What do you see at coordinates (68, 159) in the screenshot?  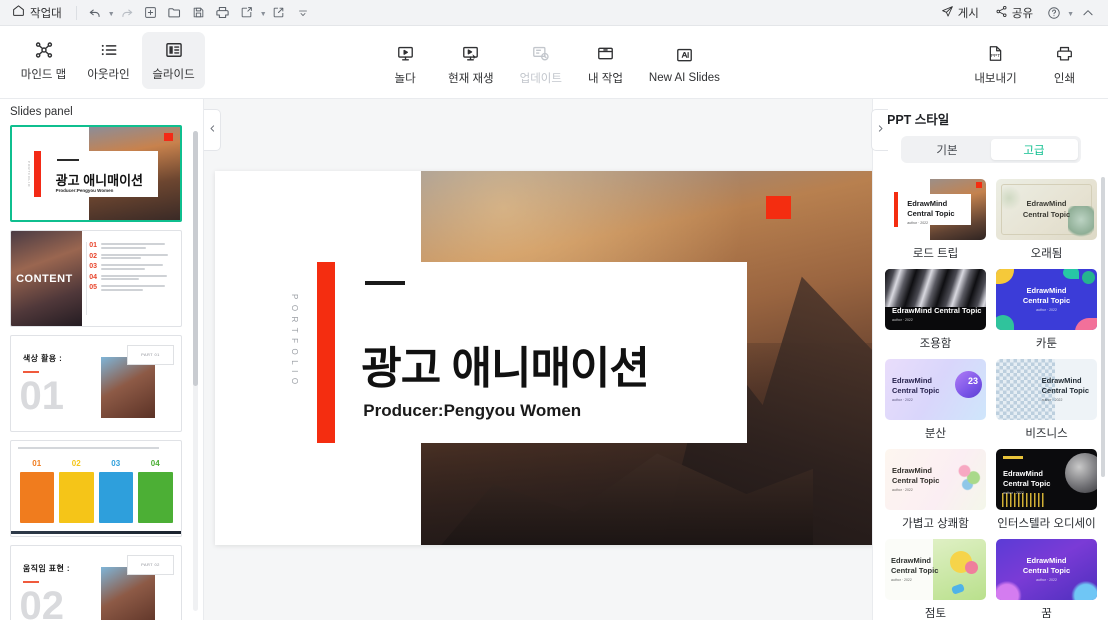 I see `thumb1-dash` at bounding box center [68, 159].